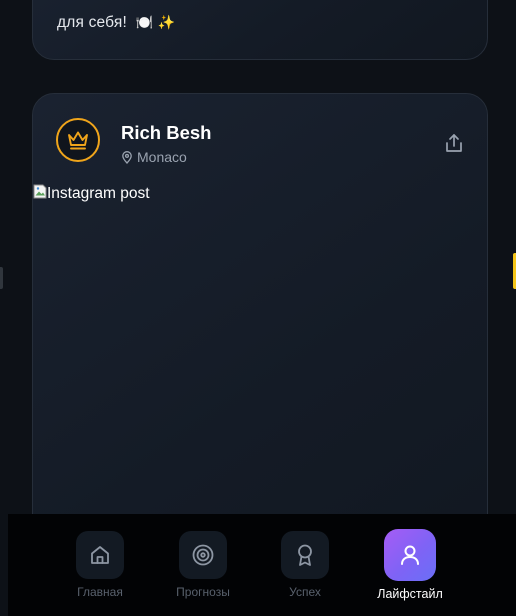  I want to click on home-icon, so click(100, 555).